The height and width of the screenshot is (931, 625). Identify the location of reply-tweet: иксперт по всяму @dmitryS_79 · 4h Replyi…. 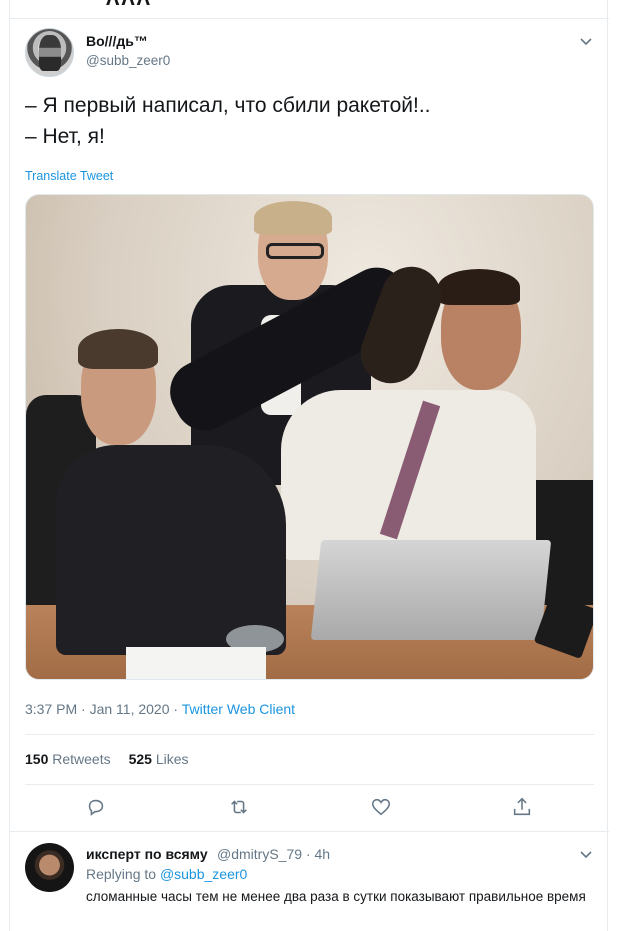
(309, 882).